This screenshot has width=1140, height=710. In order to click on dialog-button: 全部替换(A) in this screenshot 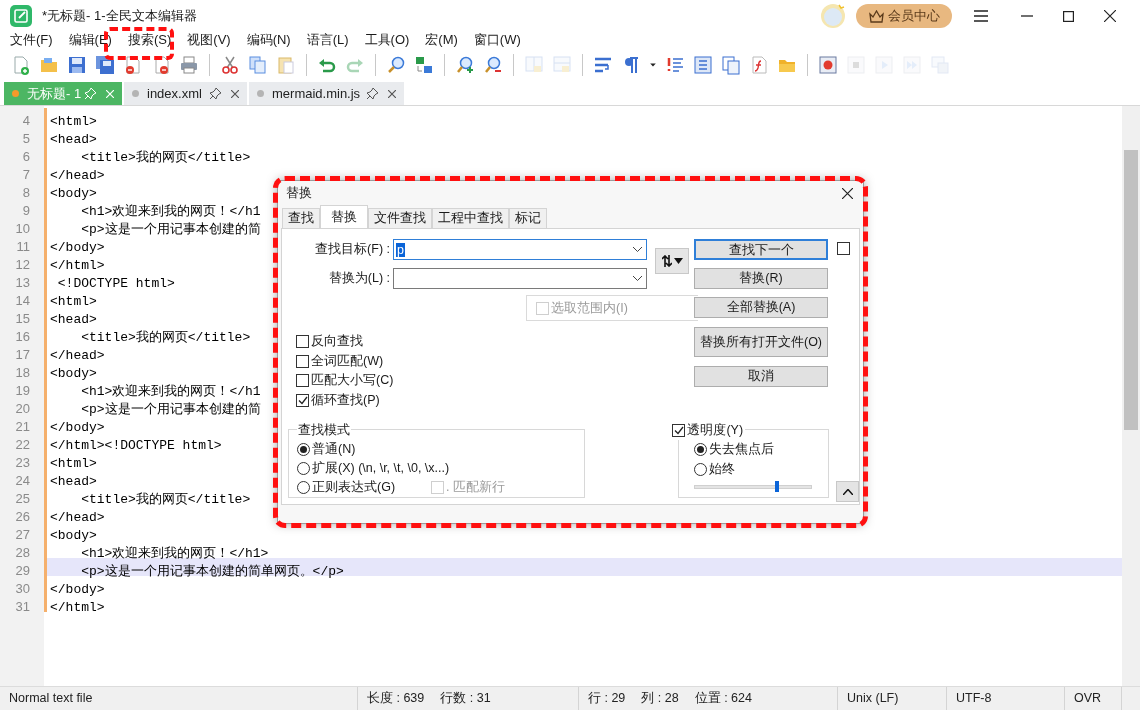, I will do `click(761, 307)`.